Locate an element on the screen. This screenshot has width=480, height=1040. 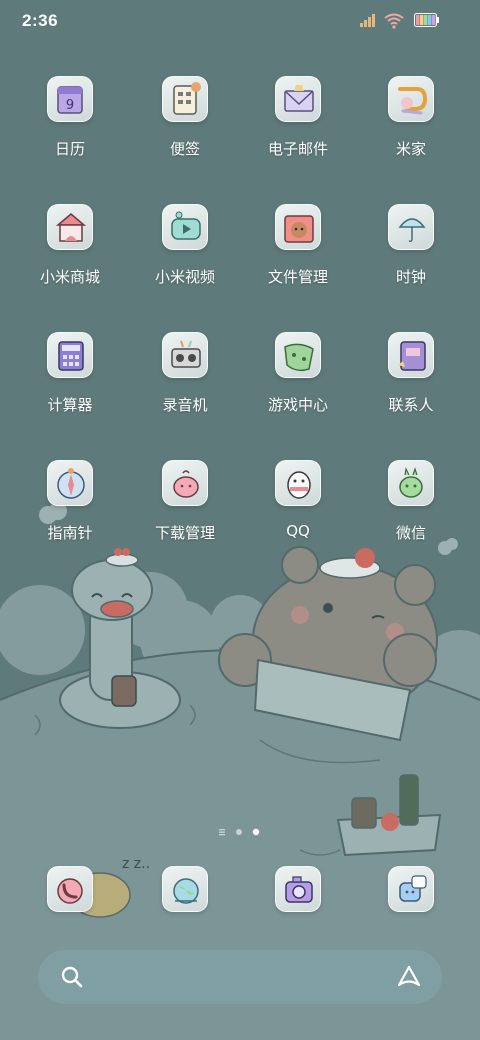
page-indicator is located at coordinates (243, 830).